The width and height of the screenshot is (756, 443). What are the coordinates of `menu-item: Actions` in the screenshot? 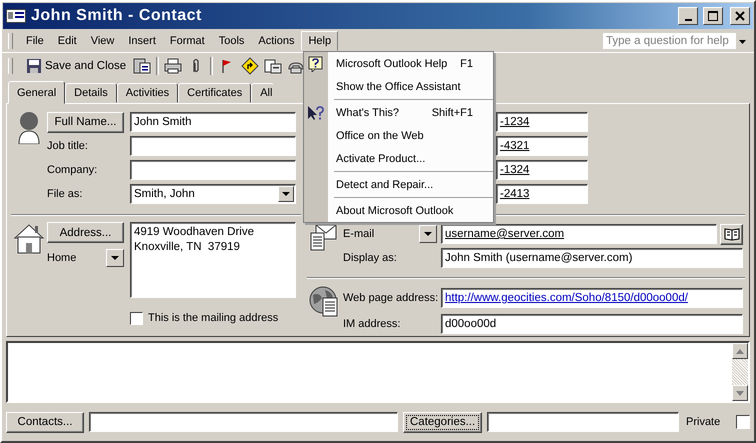 It's located at (276, 41).